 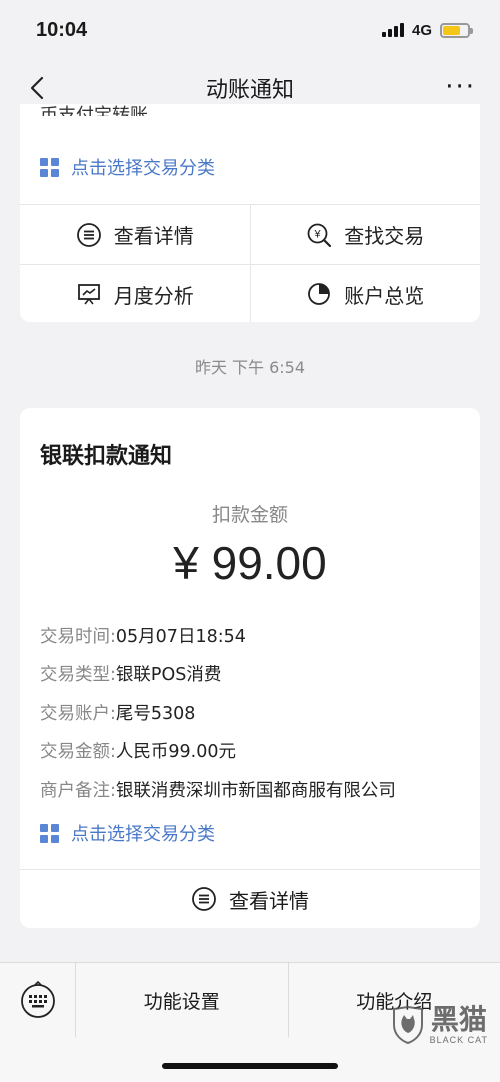 I want to click on message-timestamp: 昨天 下午 6:54, so click(x=250, y=367).